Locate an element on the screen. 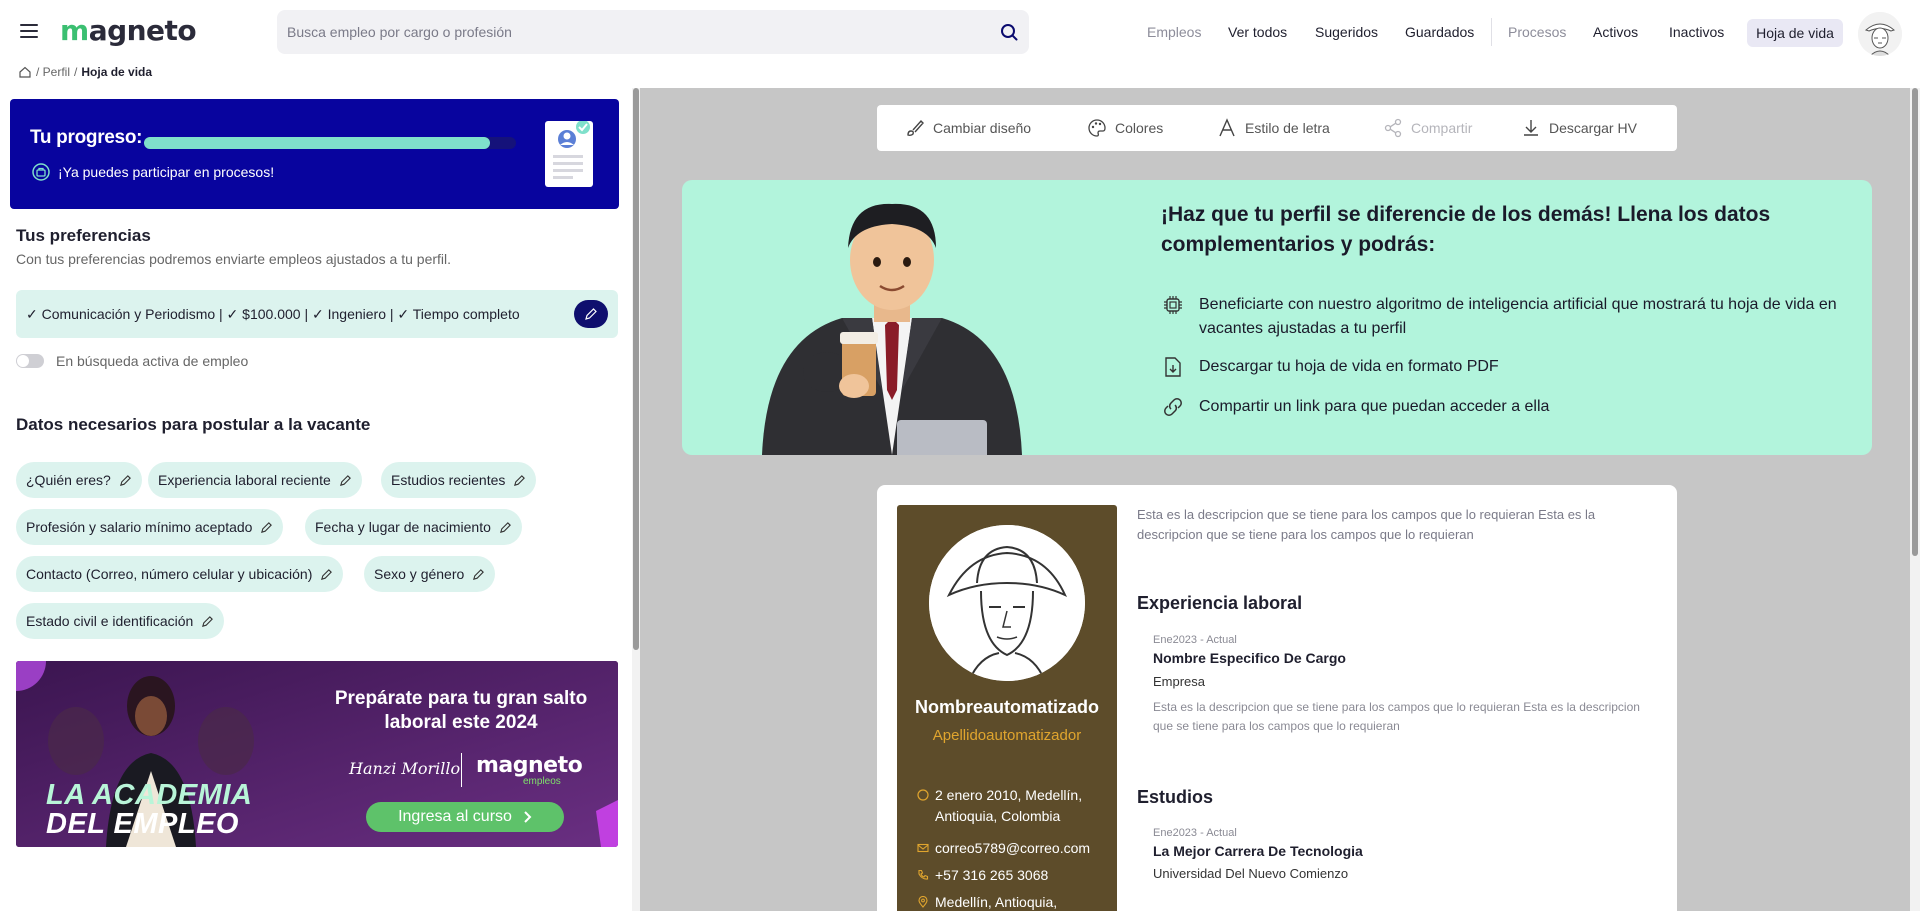 This screenshot has height=911, width=1920. banner-cta-button: Ingresa al curso is located at coordinates (465, 817).